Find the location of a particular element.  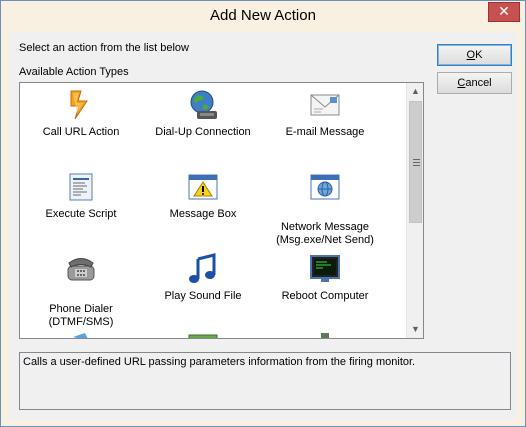

music-note-icon is located at coordinates (202, 268).